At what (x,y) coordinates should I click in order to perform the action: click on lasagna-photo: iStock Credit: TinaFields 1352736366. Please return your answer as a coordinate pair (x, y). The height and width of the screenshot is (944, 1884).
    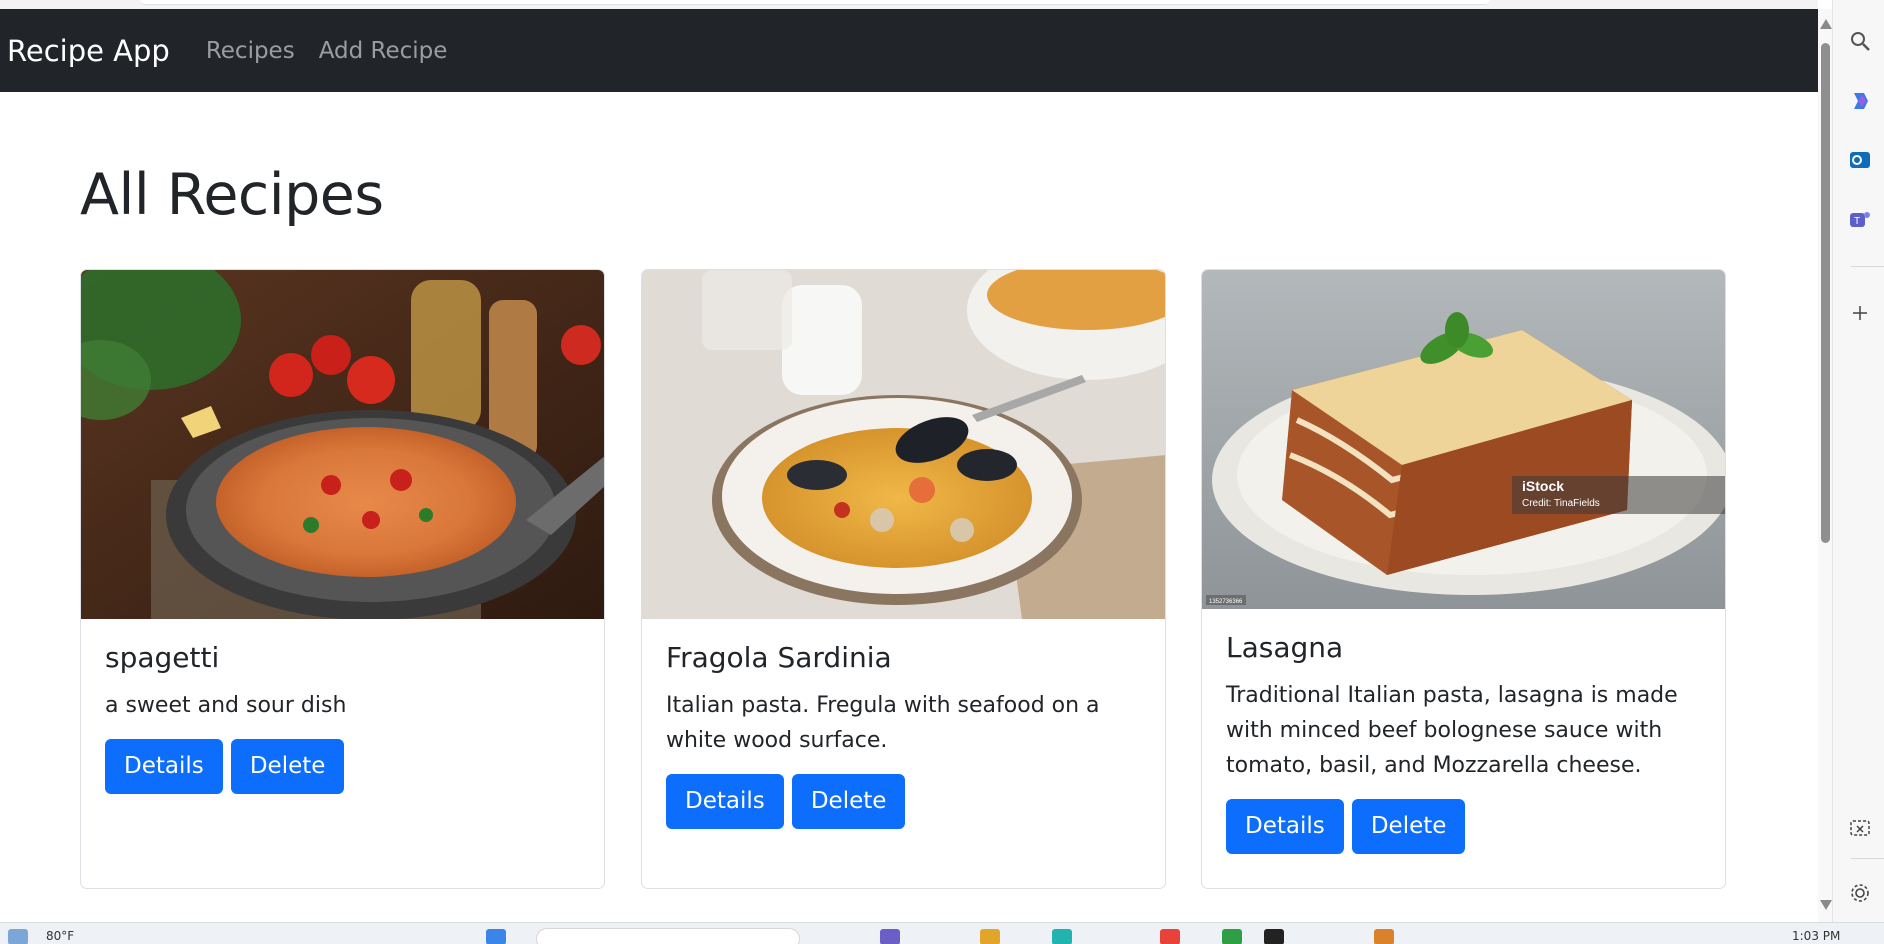
    Looking at the image, I should click on (1463, 439).